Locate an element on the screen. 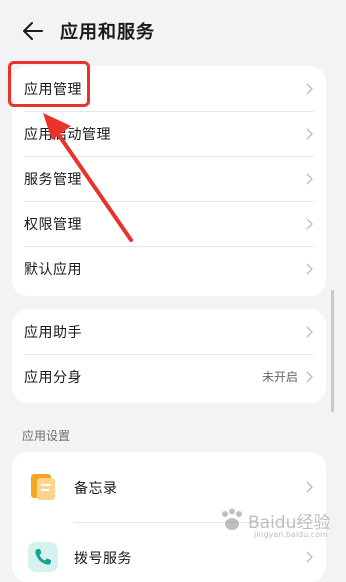  list-item-label: 拨号服务 is located at coordinates (103, 559).